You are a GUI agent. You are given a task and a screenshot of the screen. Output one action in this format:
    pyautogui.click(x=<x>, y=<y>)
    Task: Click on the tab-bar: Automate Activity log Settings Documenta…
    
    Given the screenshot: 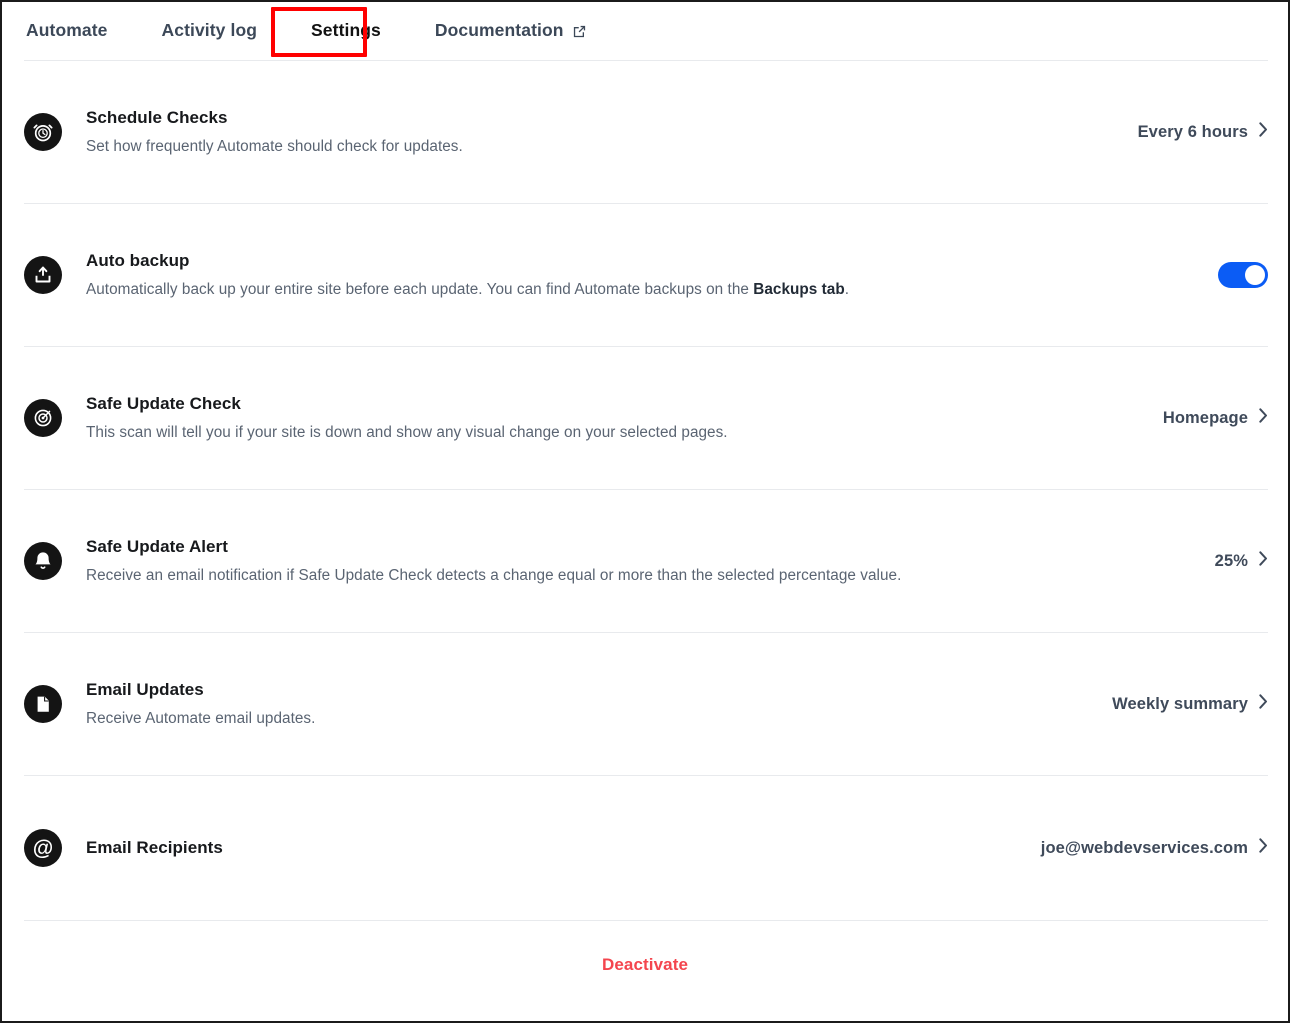 What is the action you would take?
    pyautogui.click(x=645, y=31)
    